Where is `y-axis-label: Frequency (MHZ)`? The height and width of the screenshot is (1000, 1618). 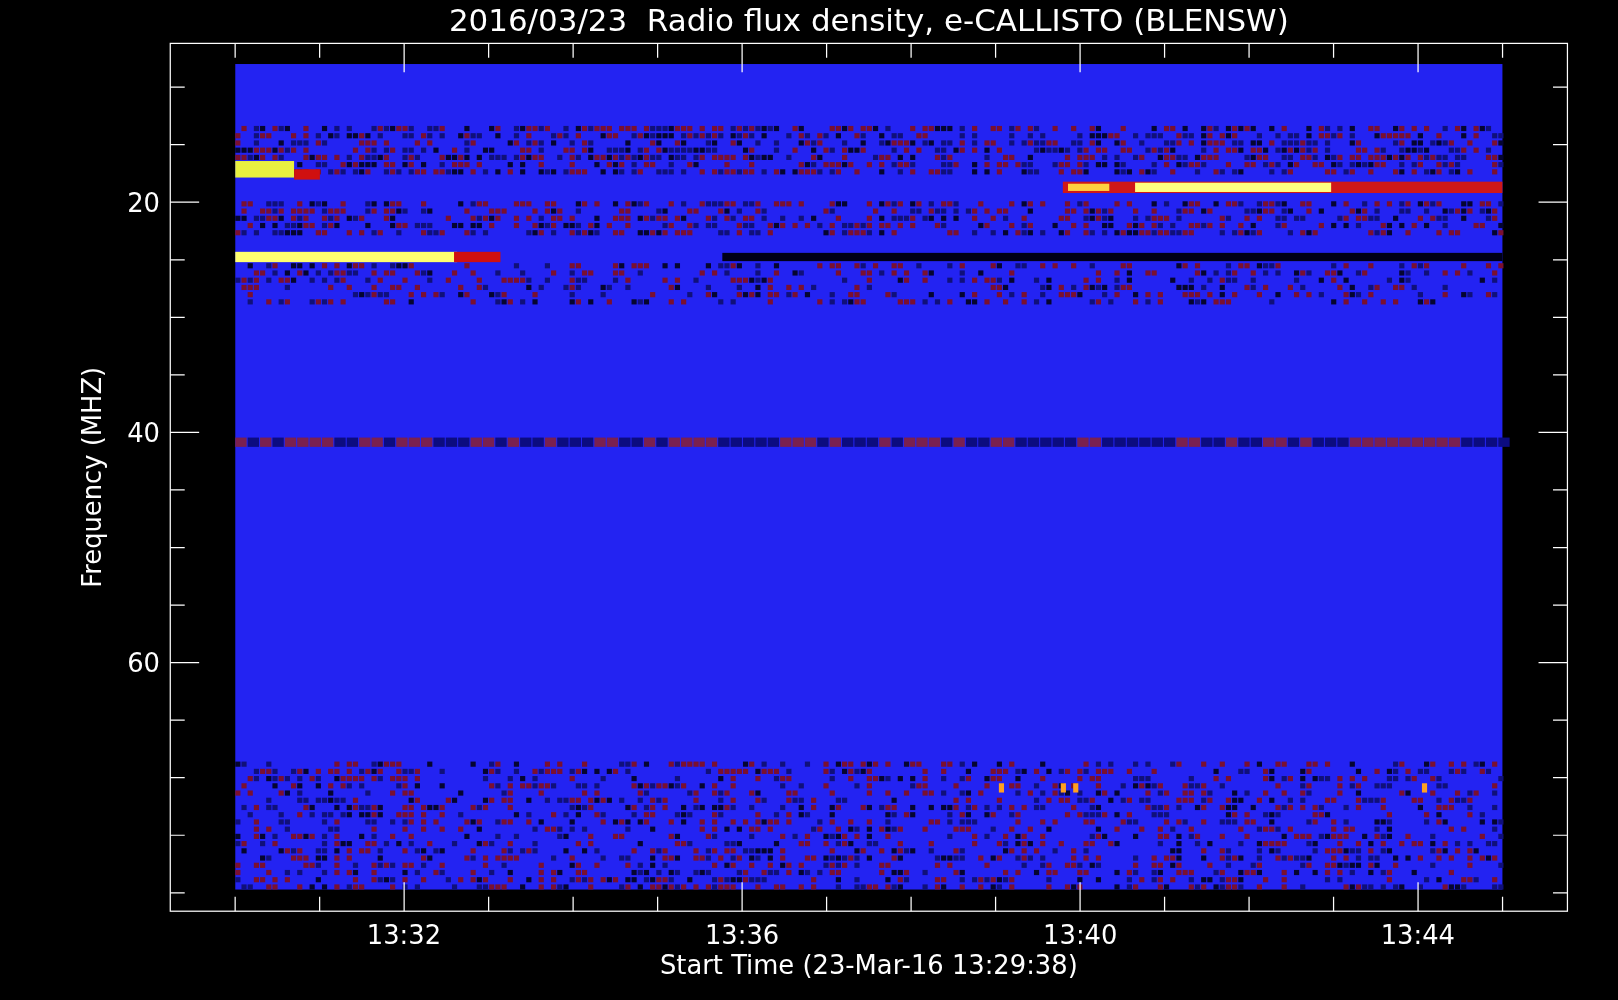 y-axis-label: Frequency (MHZ) is located at coordinates (92, 477).